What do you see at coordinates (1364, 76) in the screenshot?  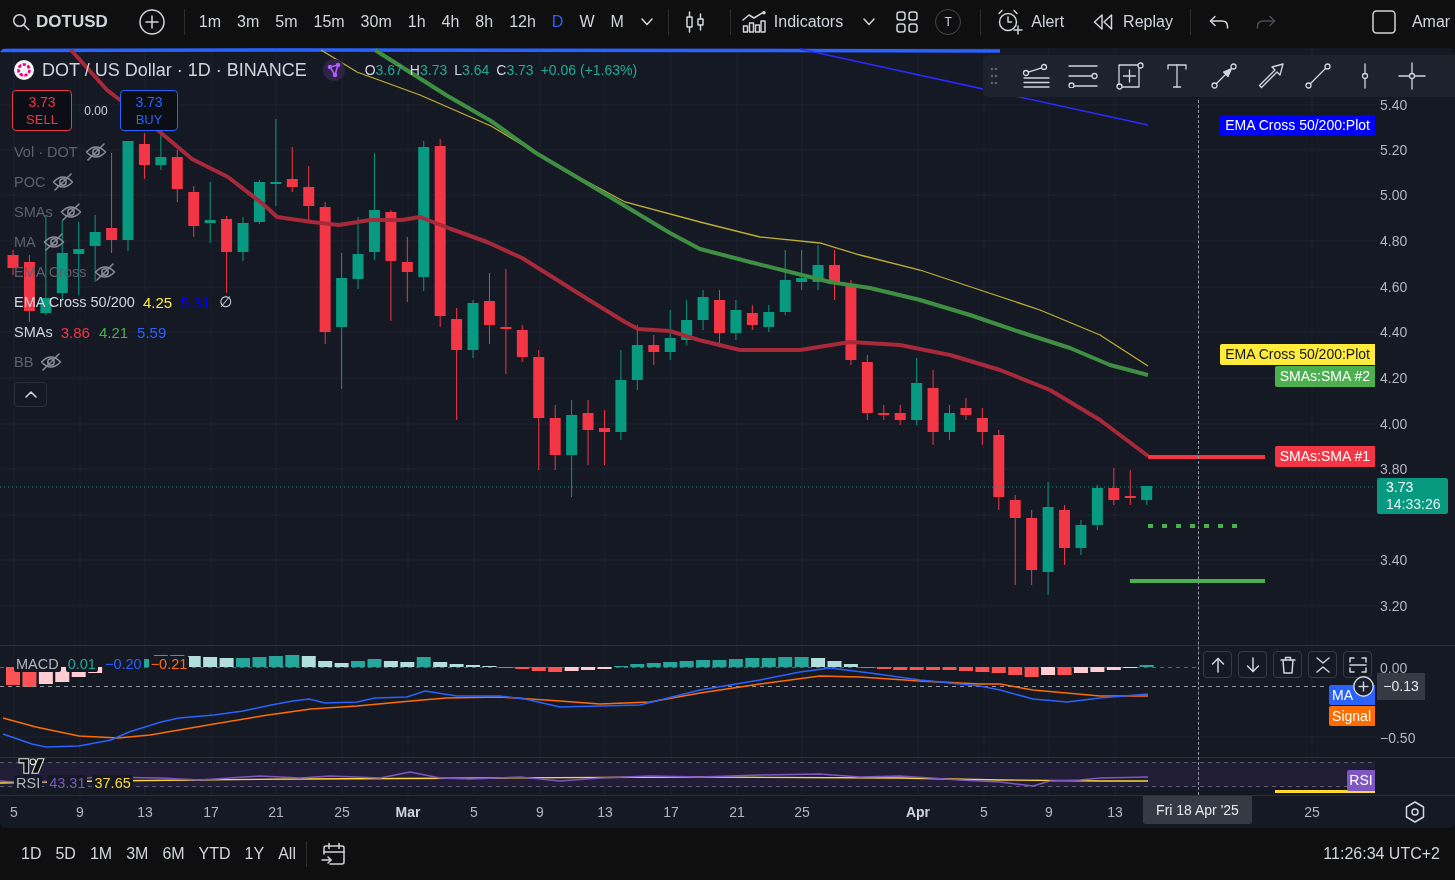 I see `vertical-line-icon` at bounding box center [1364, 76].